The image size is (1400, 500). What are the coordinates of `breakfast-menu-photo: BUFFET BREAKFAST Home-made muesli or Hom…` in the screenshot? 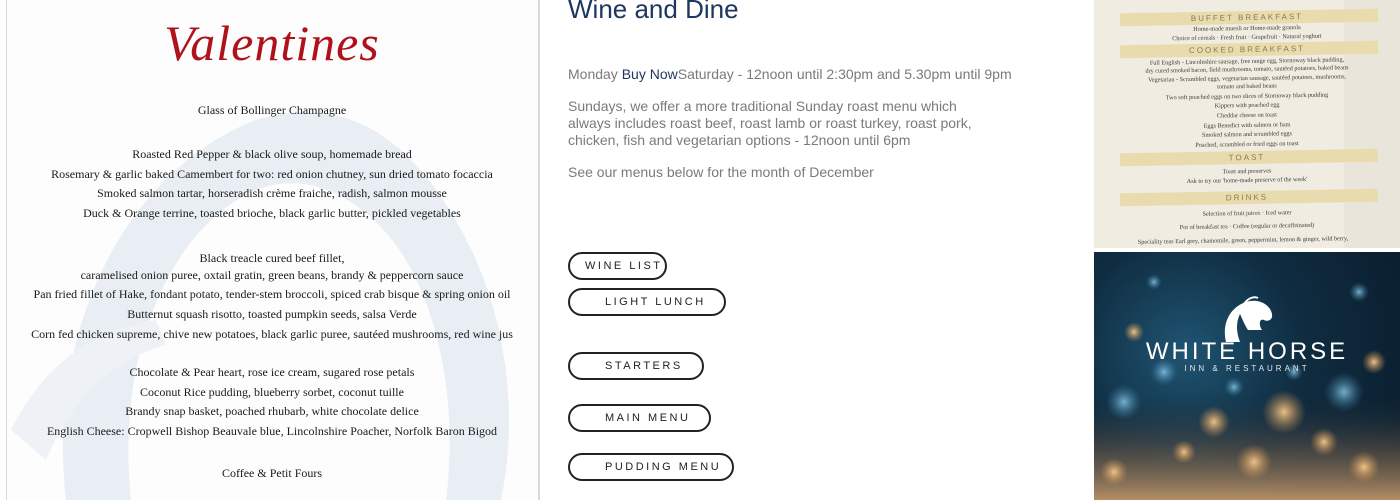 It's located at (1247, 124).